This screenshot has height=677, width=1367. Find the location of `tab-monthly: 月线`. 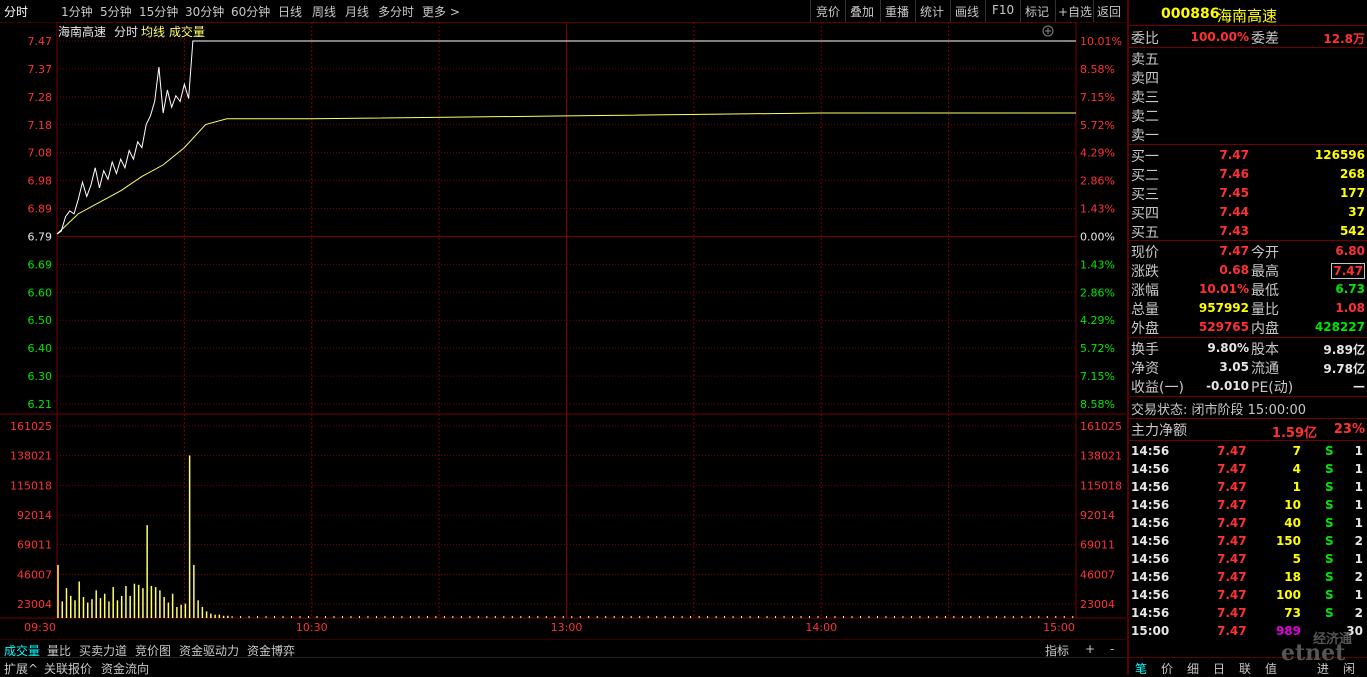

tab-monthly: 月线 is located at coordinates (357, 11).